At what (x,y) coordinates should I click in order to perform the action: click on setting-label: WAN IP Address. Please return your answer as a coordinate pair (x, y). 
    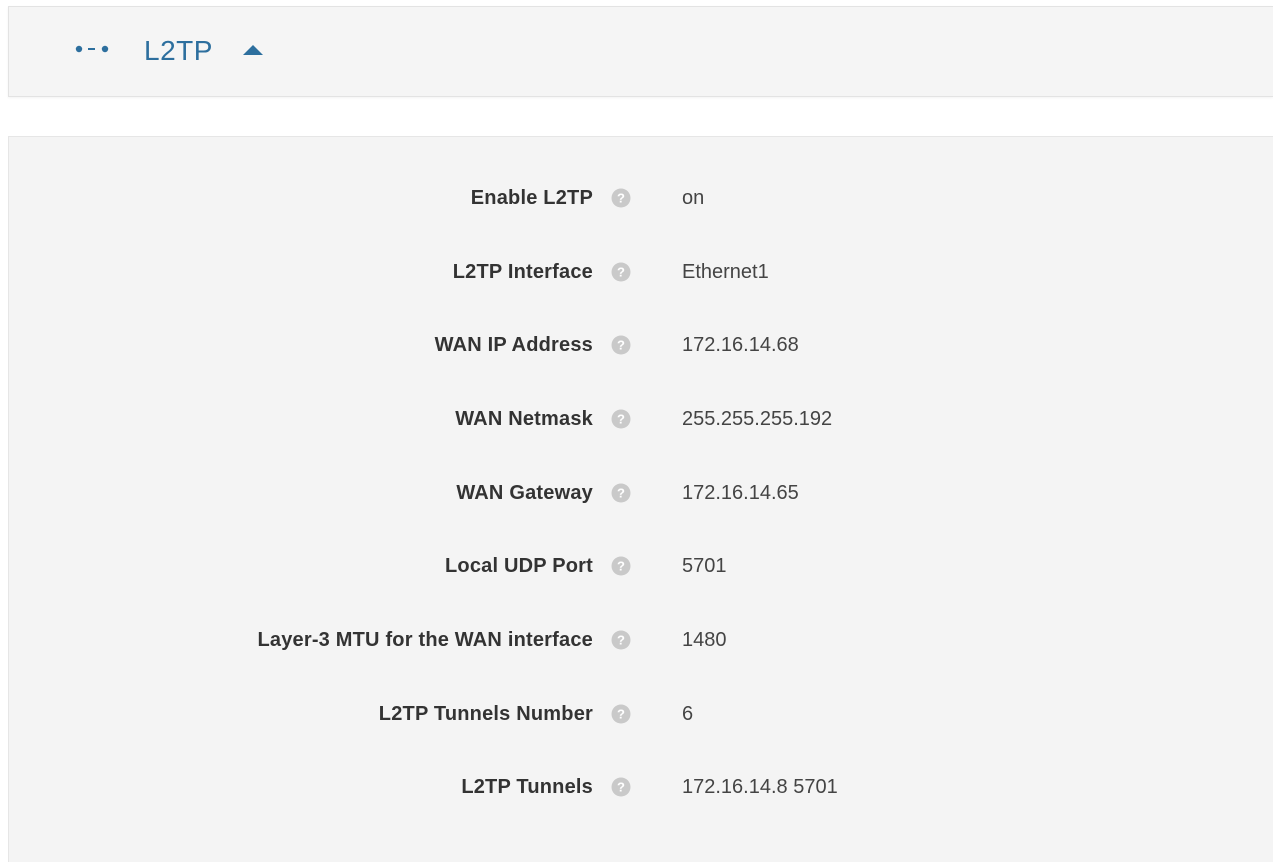
    Looking at the image, I should click on (513, 345).